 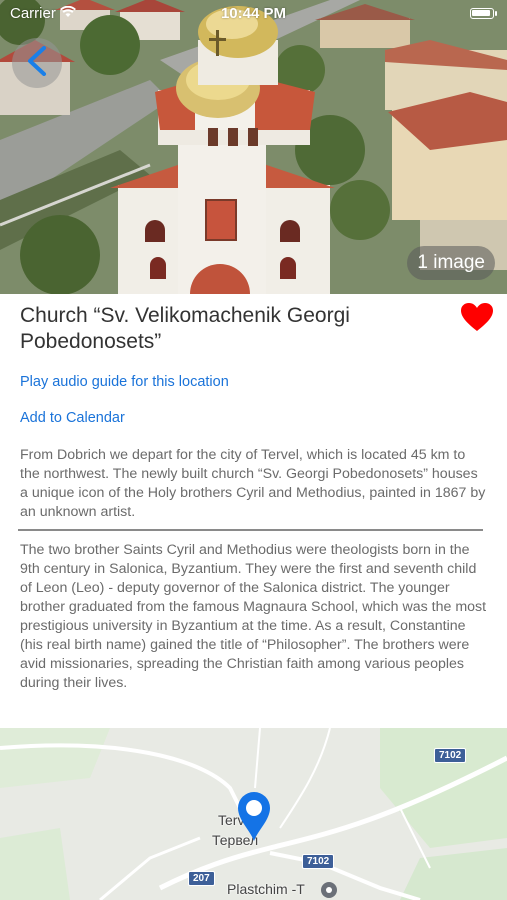 I want to click on chevron-left-icon, so click(x=37, y=63).